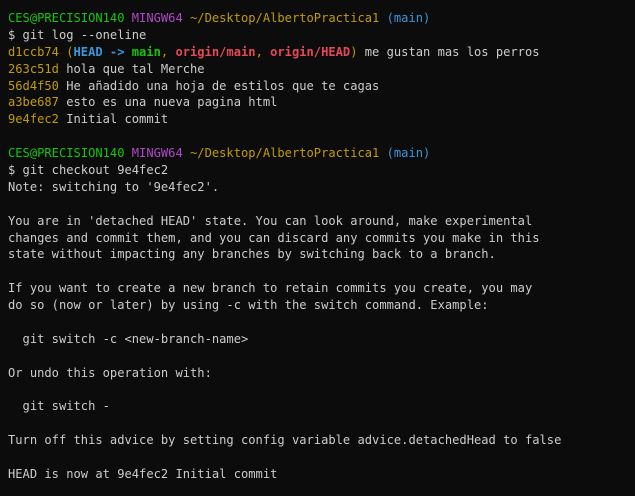 The height and width of the screenshot is (496, 635). What do you see at coordinates (143, 474) in the screenshot?
I see `output-line: HEAD is now at 9e4fec2 Initial commit` at bounding box center [143, 474].